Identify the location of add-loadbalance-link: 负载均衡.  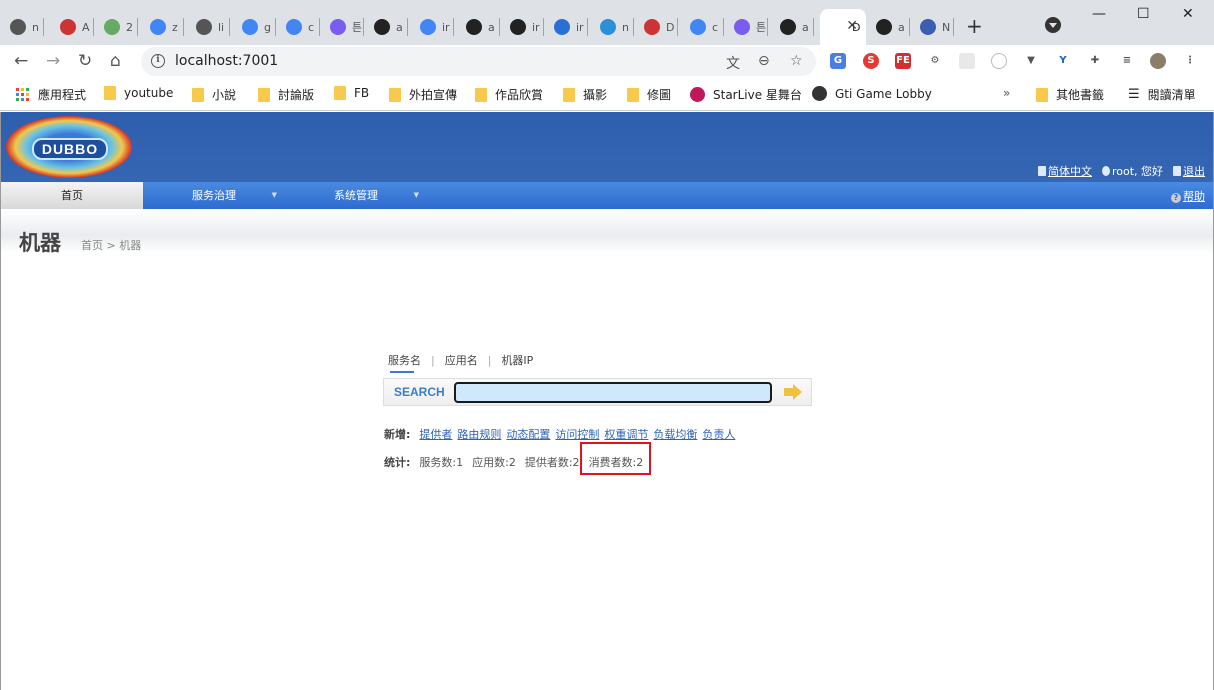
(675, 434).